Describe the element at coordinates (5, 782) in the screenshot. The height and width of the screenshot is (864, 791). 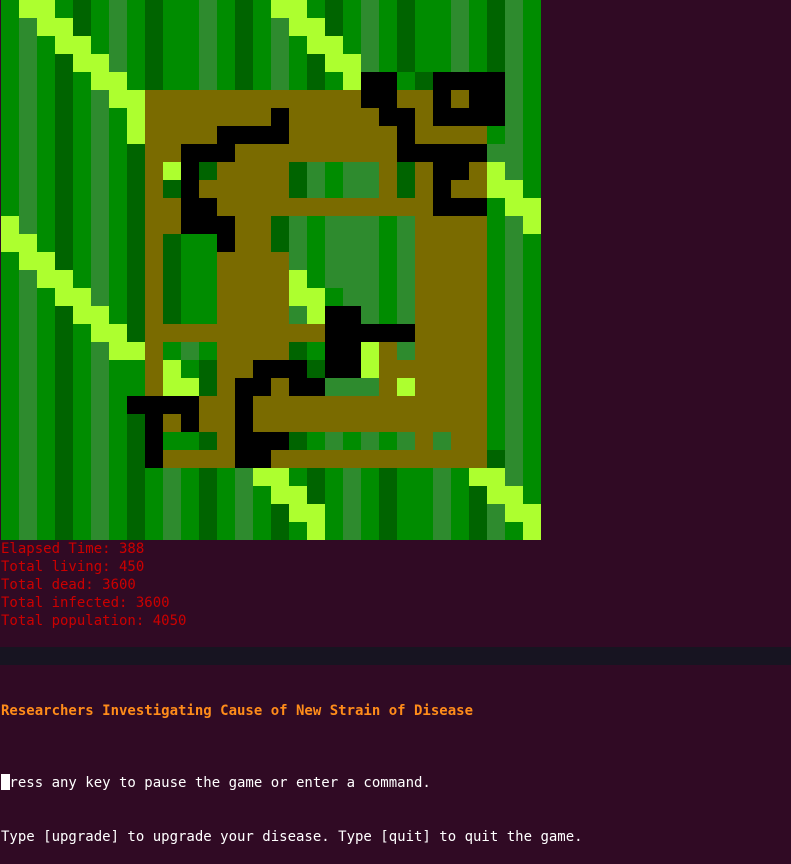
I see `input-cursor` at that location.